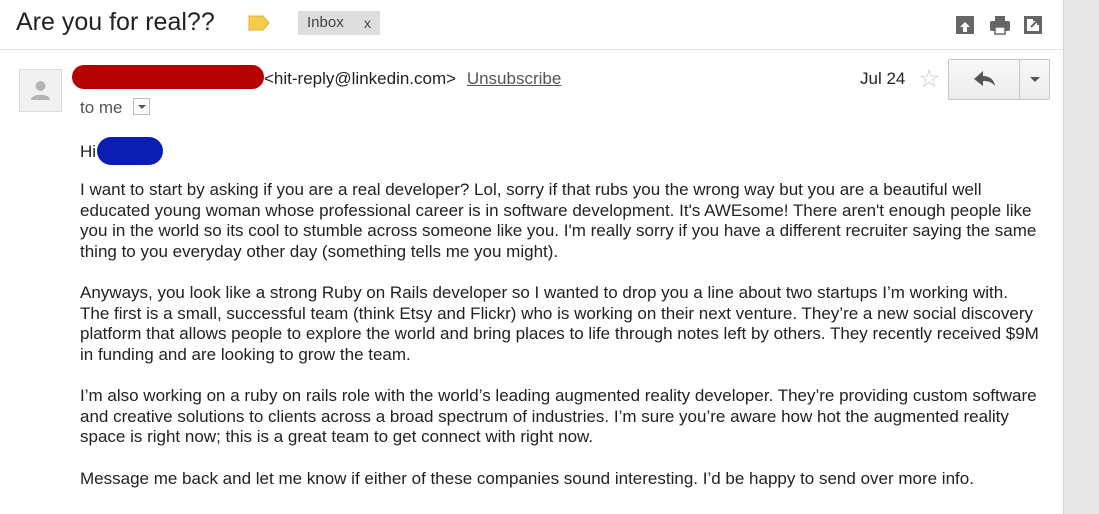 The image size is (1099, 514). Describe the element at coordinates (367, 23) in the screenshot. I see `remove-label-button: x` at that location.